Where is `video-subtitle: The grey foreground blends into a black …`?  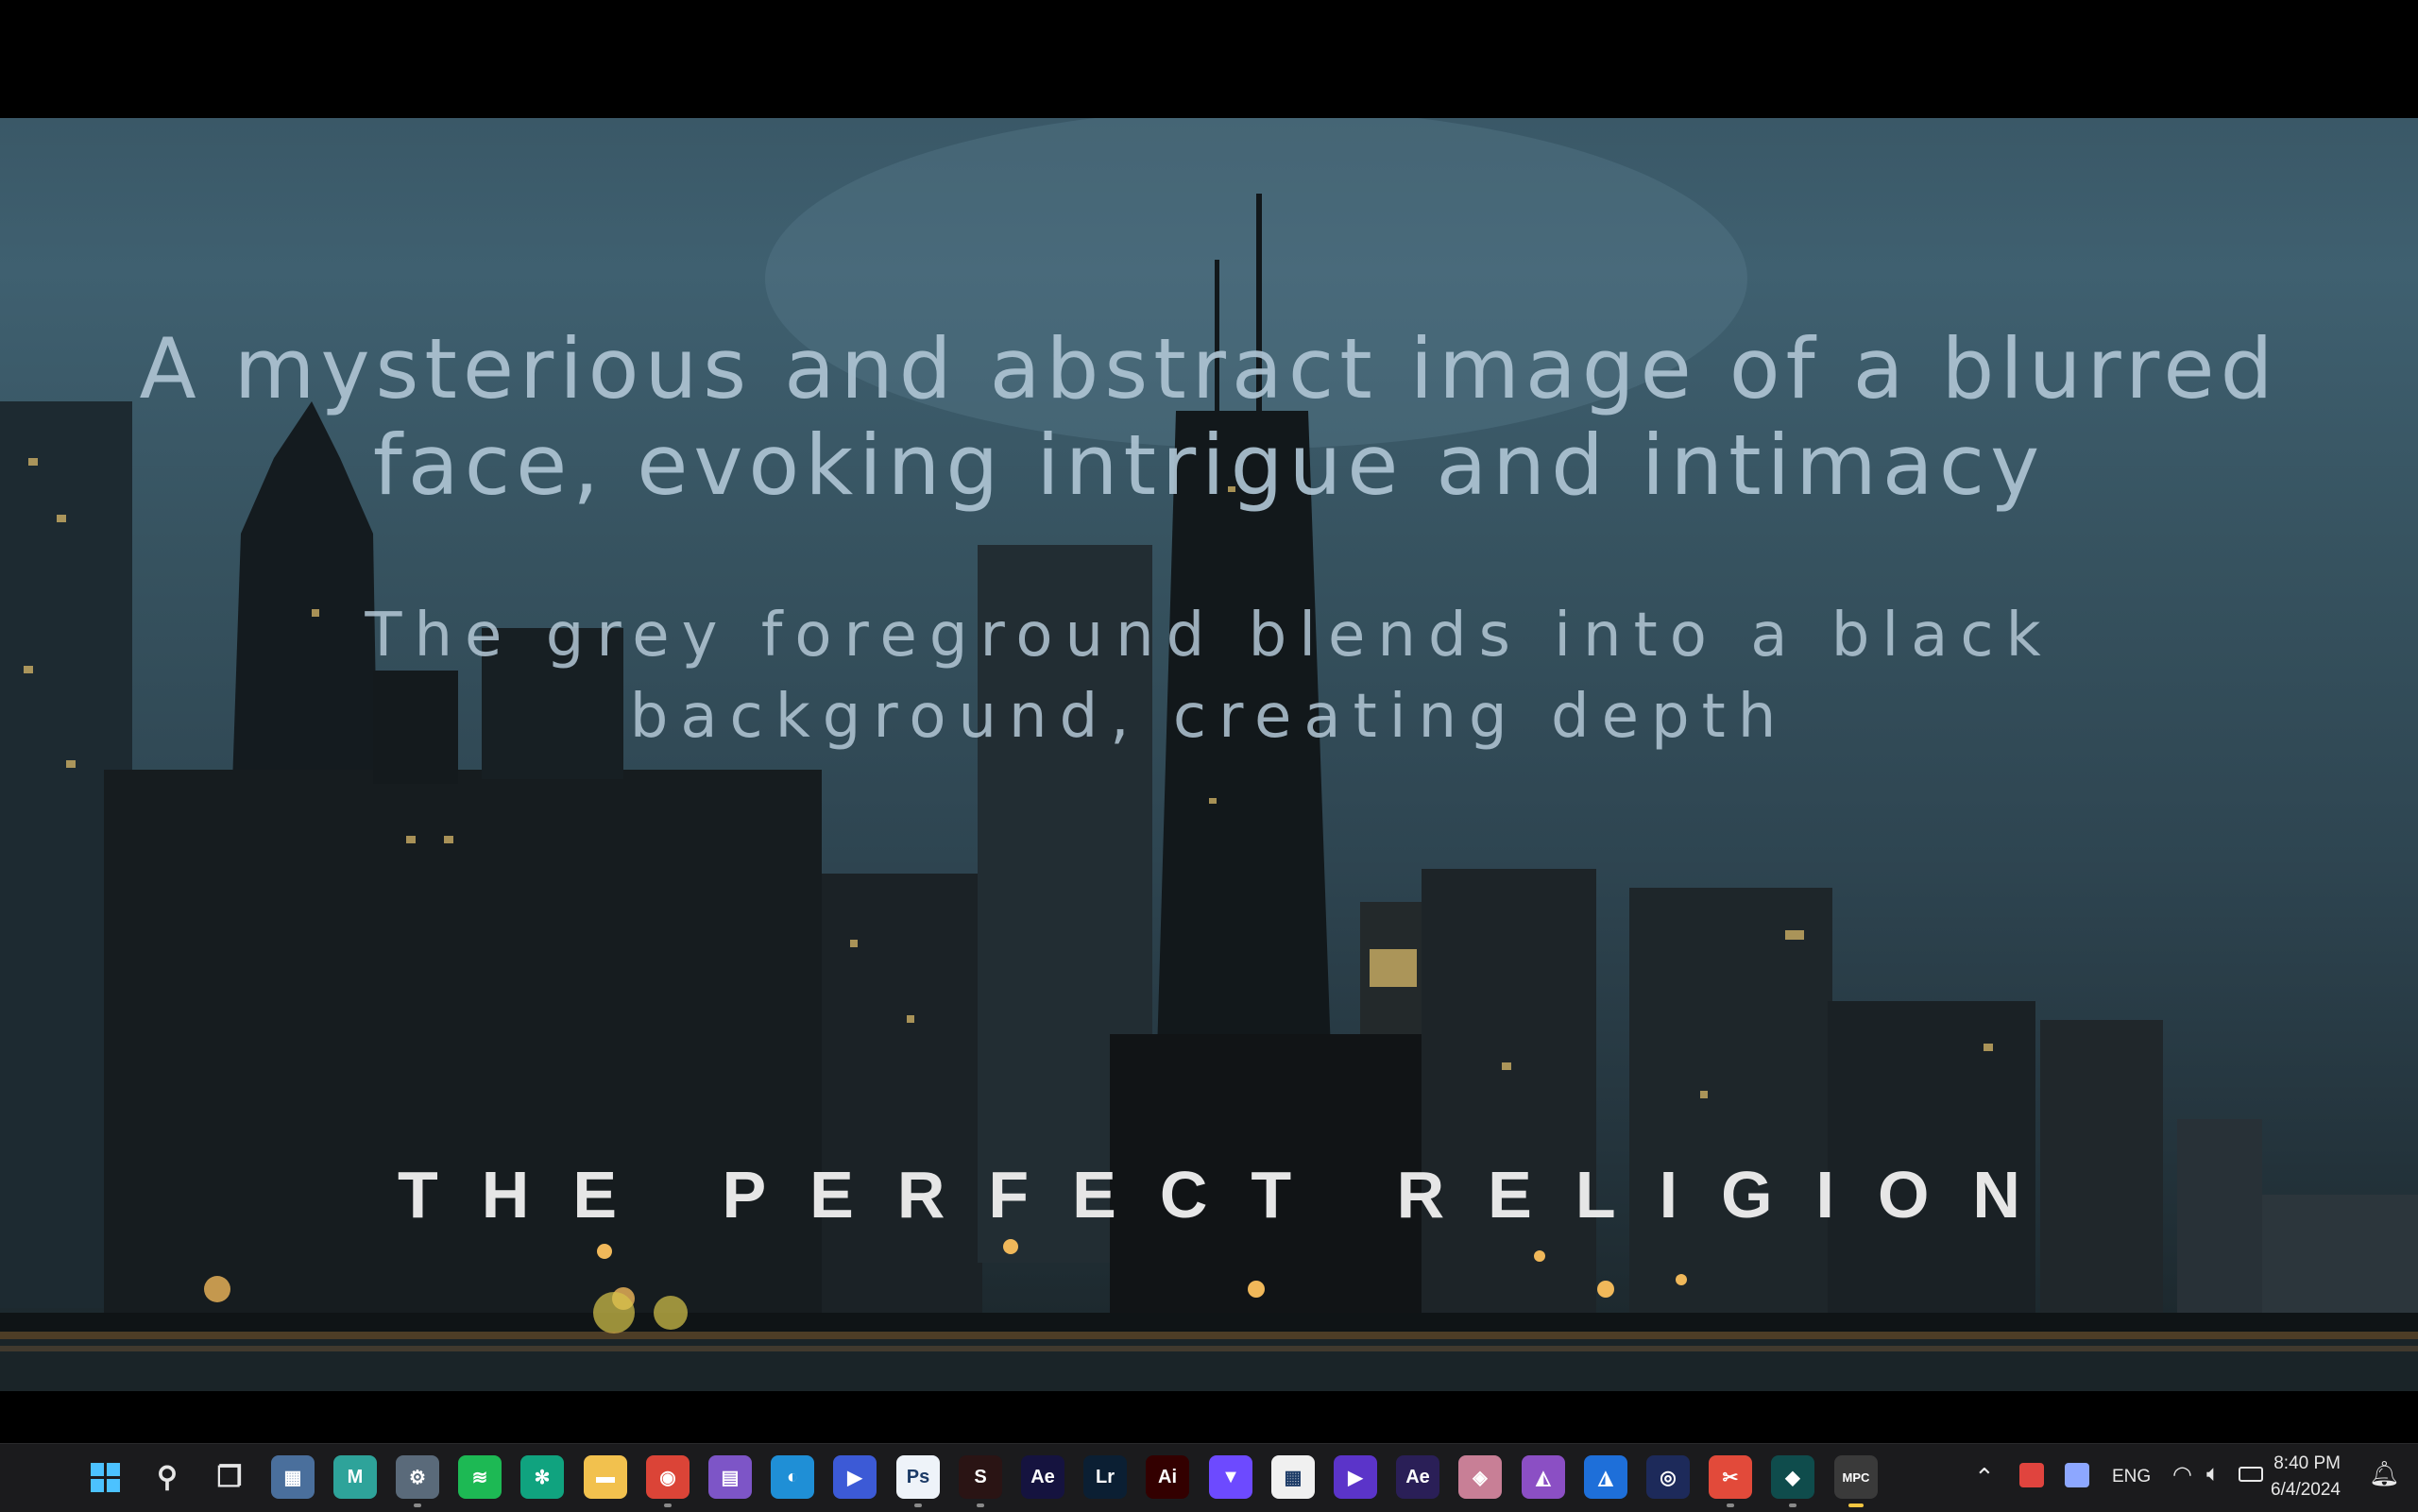
video-subtitle: The grey foreground blends into a black … is located at coordinates (1209, 677).